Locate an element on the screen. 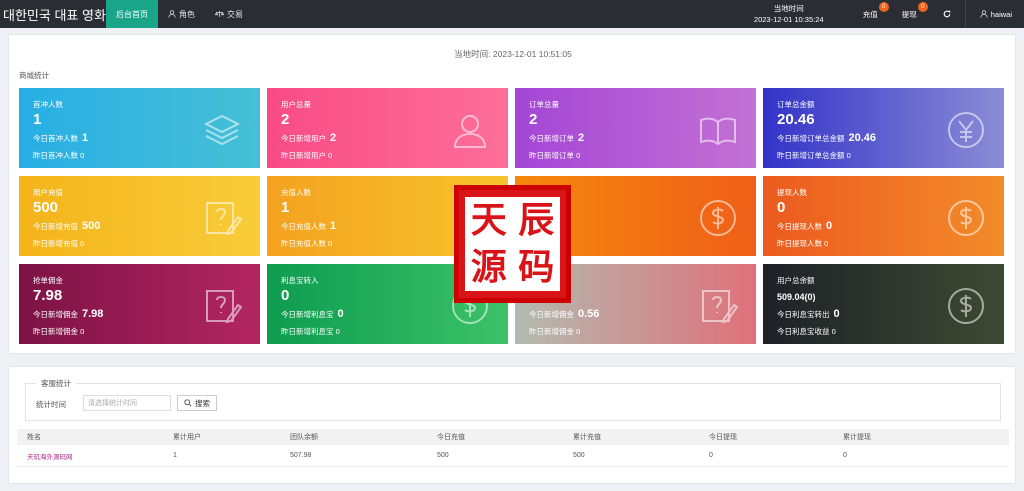 The width and height of the screenshot is (1024, 491). stat-card-today-label: 今日新增充值 is located at coordinates (55, 226).